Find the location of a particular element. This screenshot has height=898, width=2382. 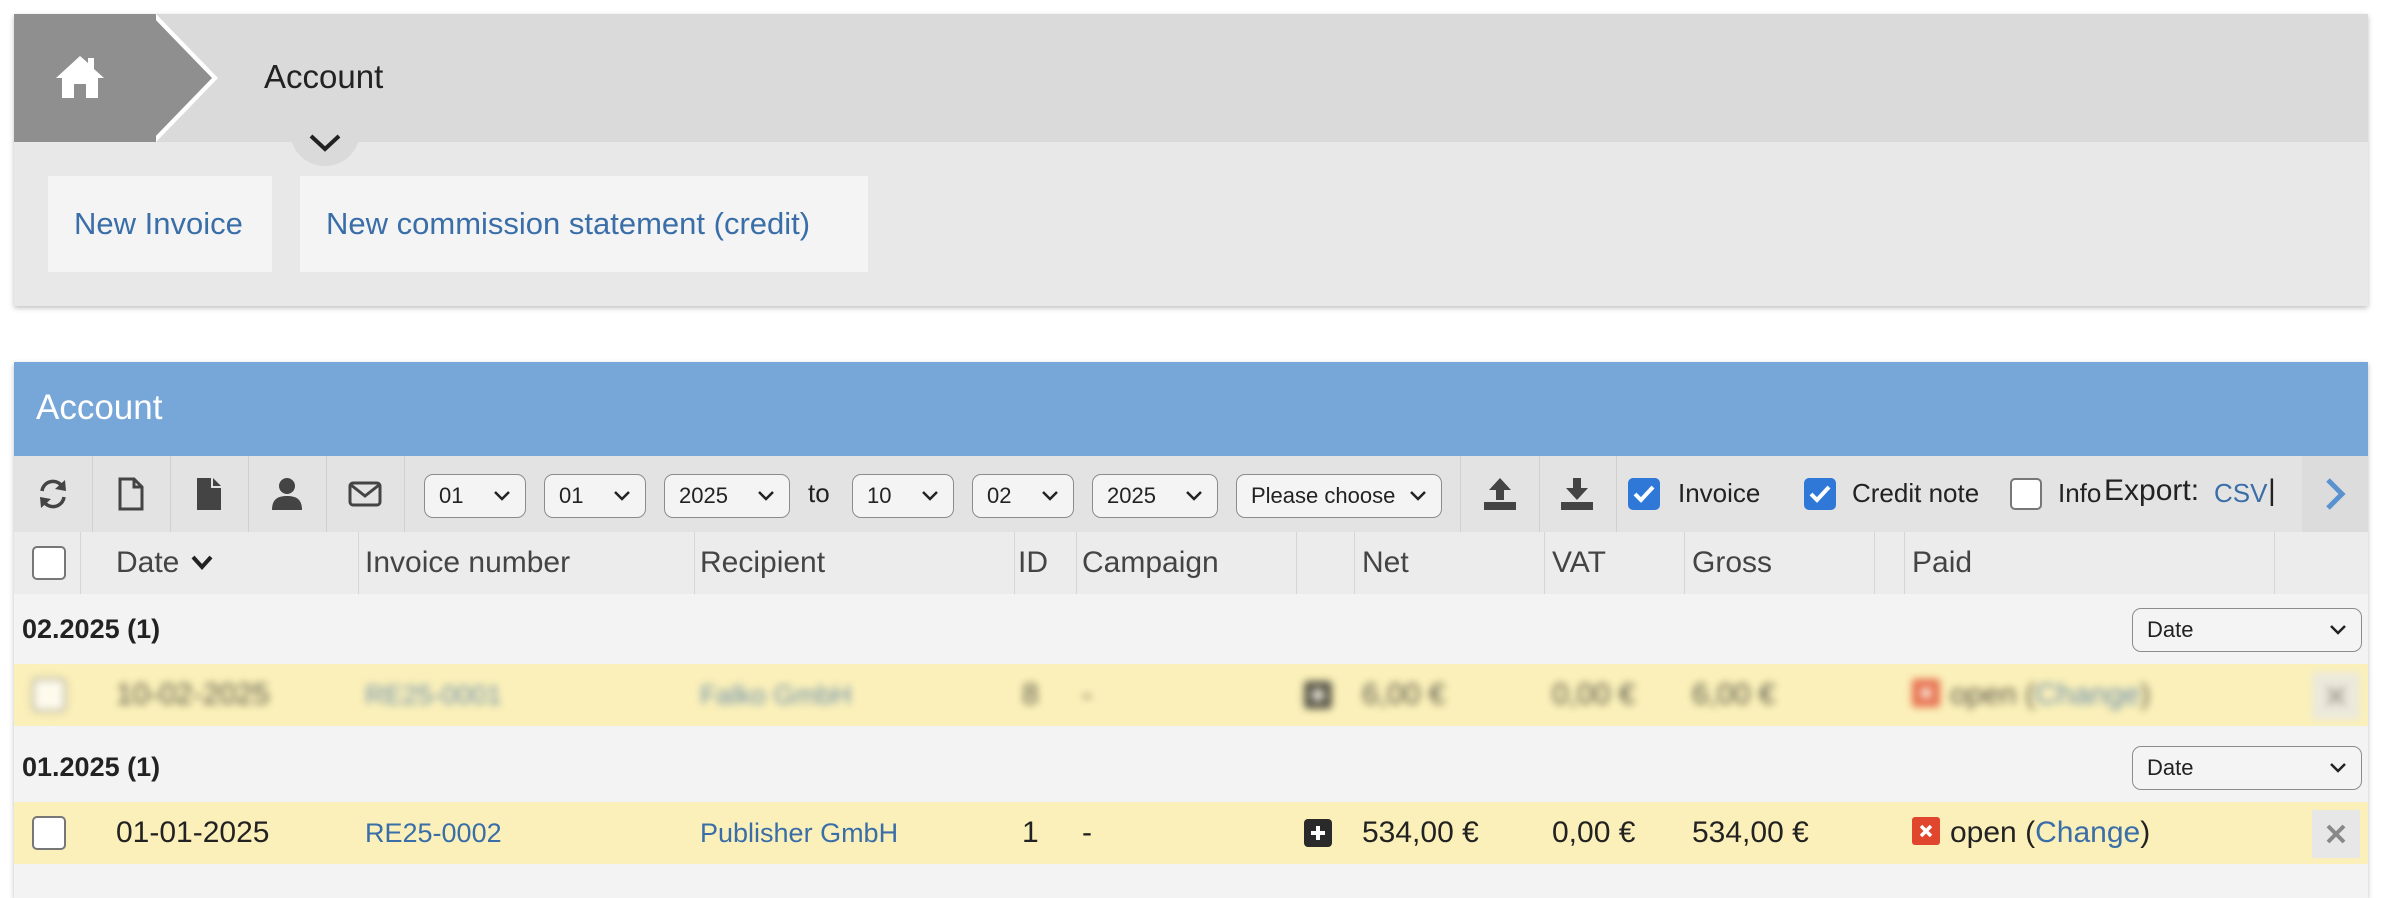

breadcrumb: Account is located at coordinates (1191, 78).